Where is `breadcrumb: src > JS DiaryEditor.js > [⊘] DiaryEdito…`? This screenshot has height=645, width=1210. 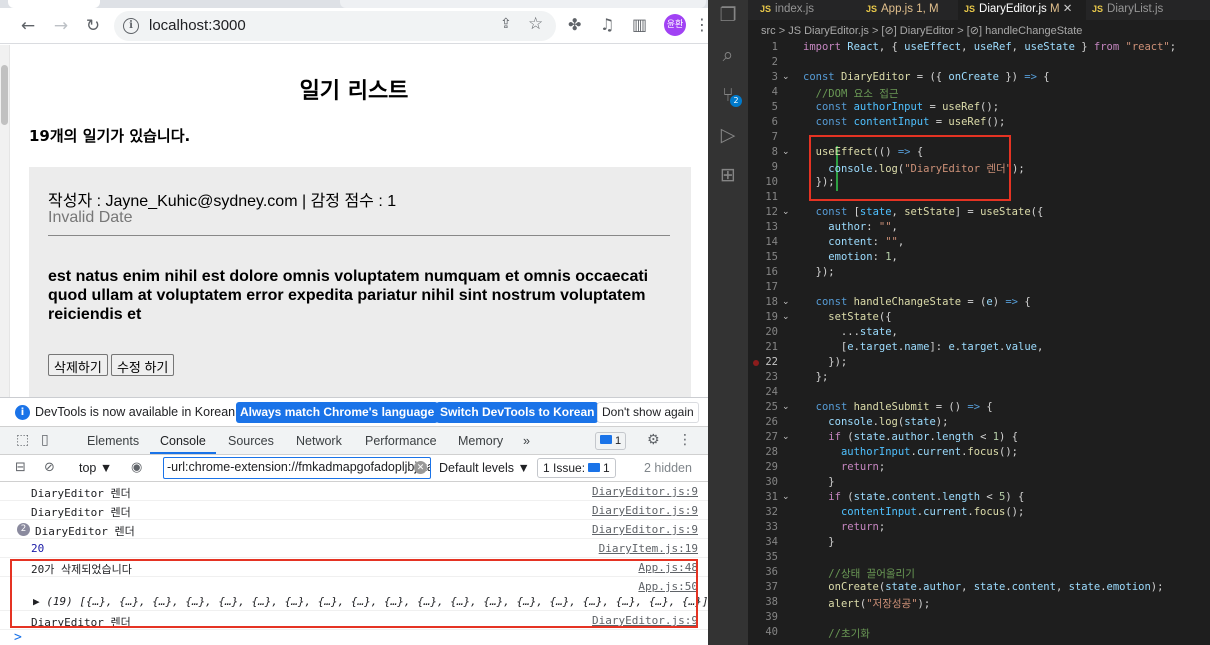 breadcrumb: src > JS DiaryEditor.js > [⊘] DiaryEdito… is located at coordinates (979, 31).